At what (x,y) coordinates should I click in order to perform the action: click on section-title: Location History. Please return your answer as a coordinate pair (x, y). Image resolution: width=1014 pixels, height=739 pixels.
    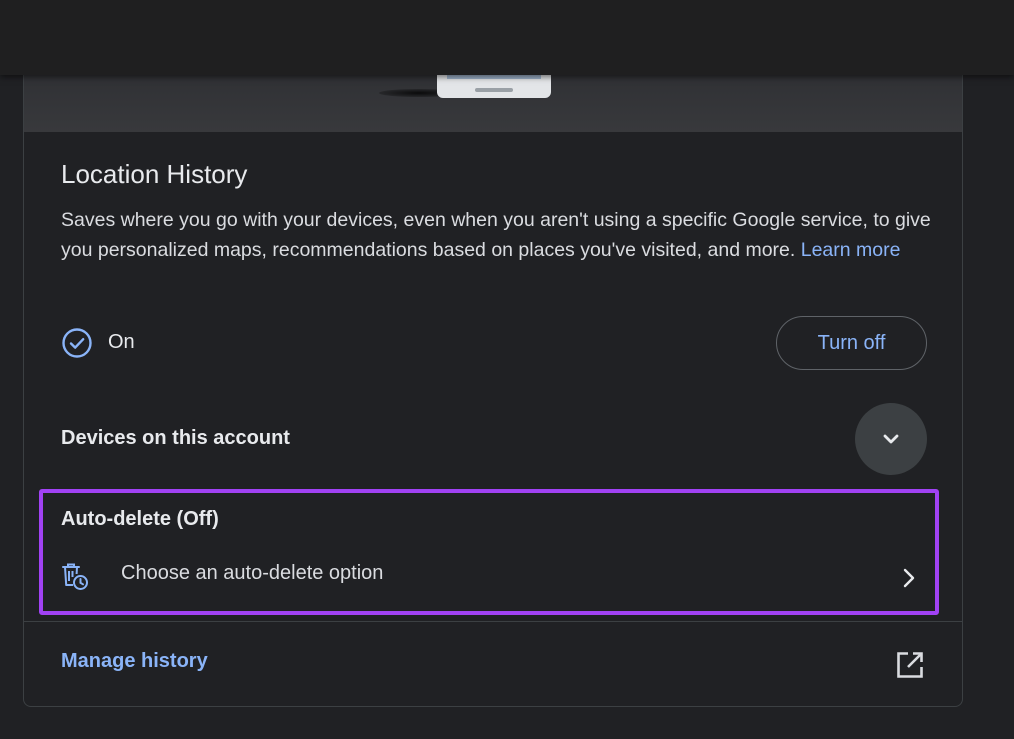
    Looking at the image, I should click on (154, 174).